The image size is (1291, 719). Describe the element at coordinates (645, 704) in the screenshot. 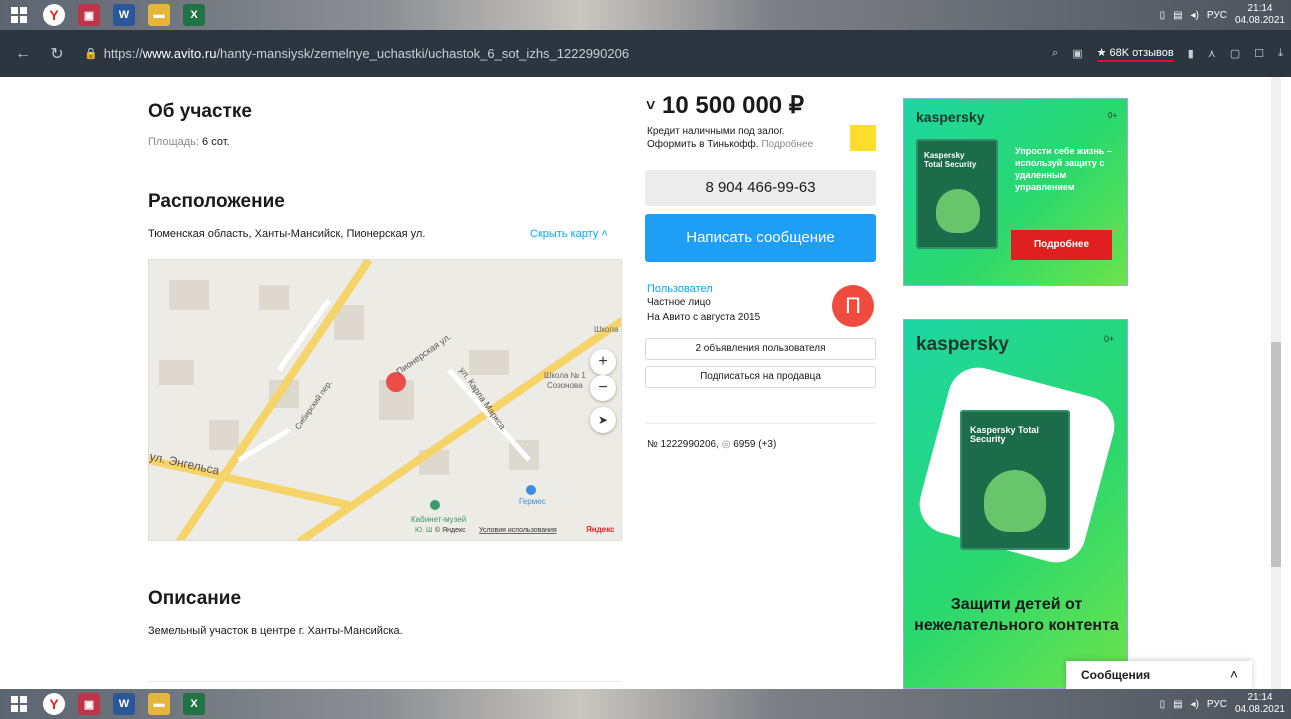

I see `bottom-taskbar: Y ▣ W ▬ X ▯ ▤ ◂) РУС 21:14 04.08.2021` at that location.